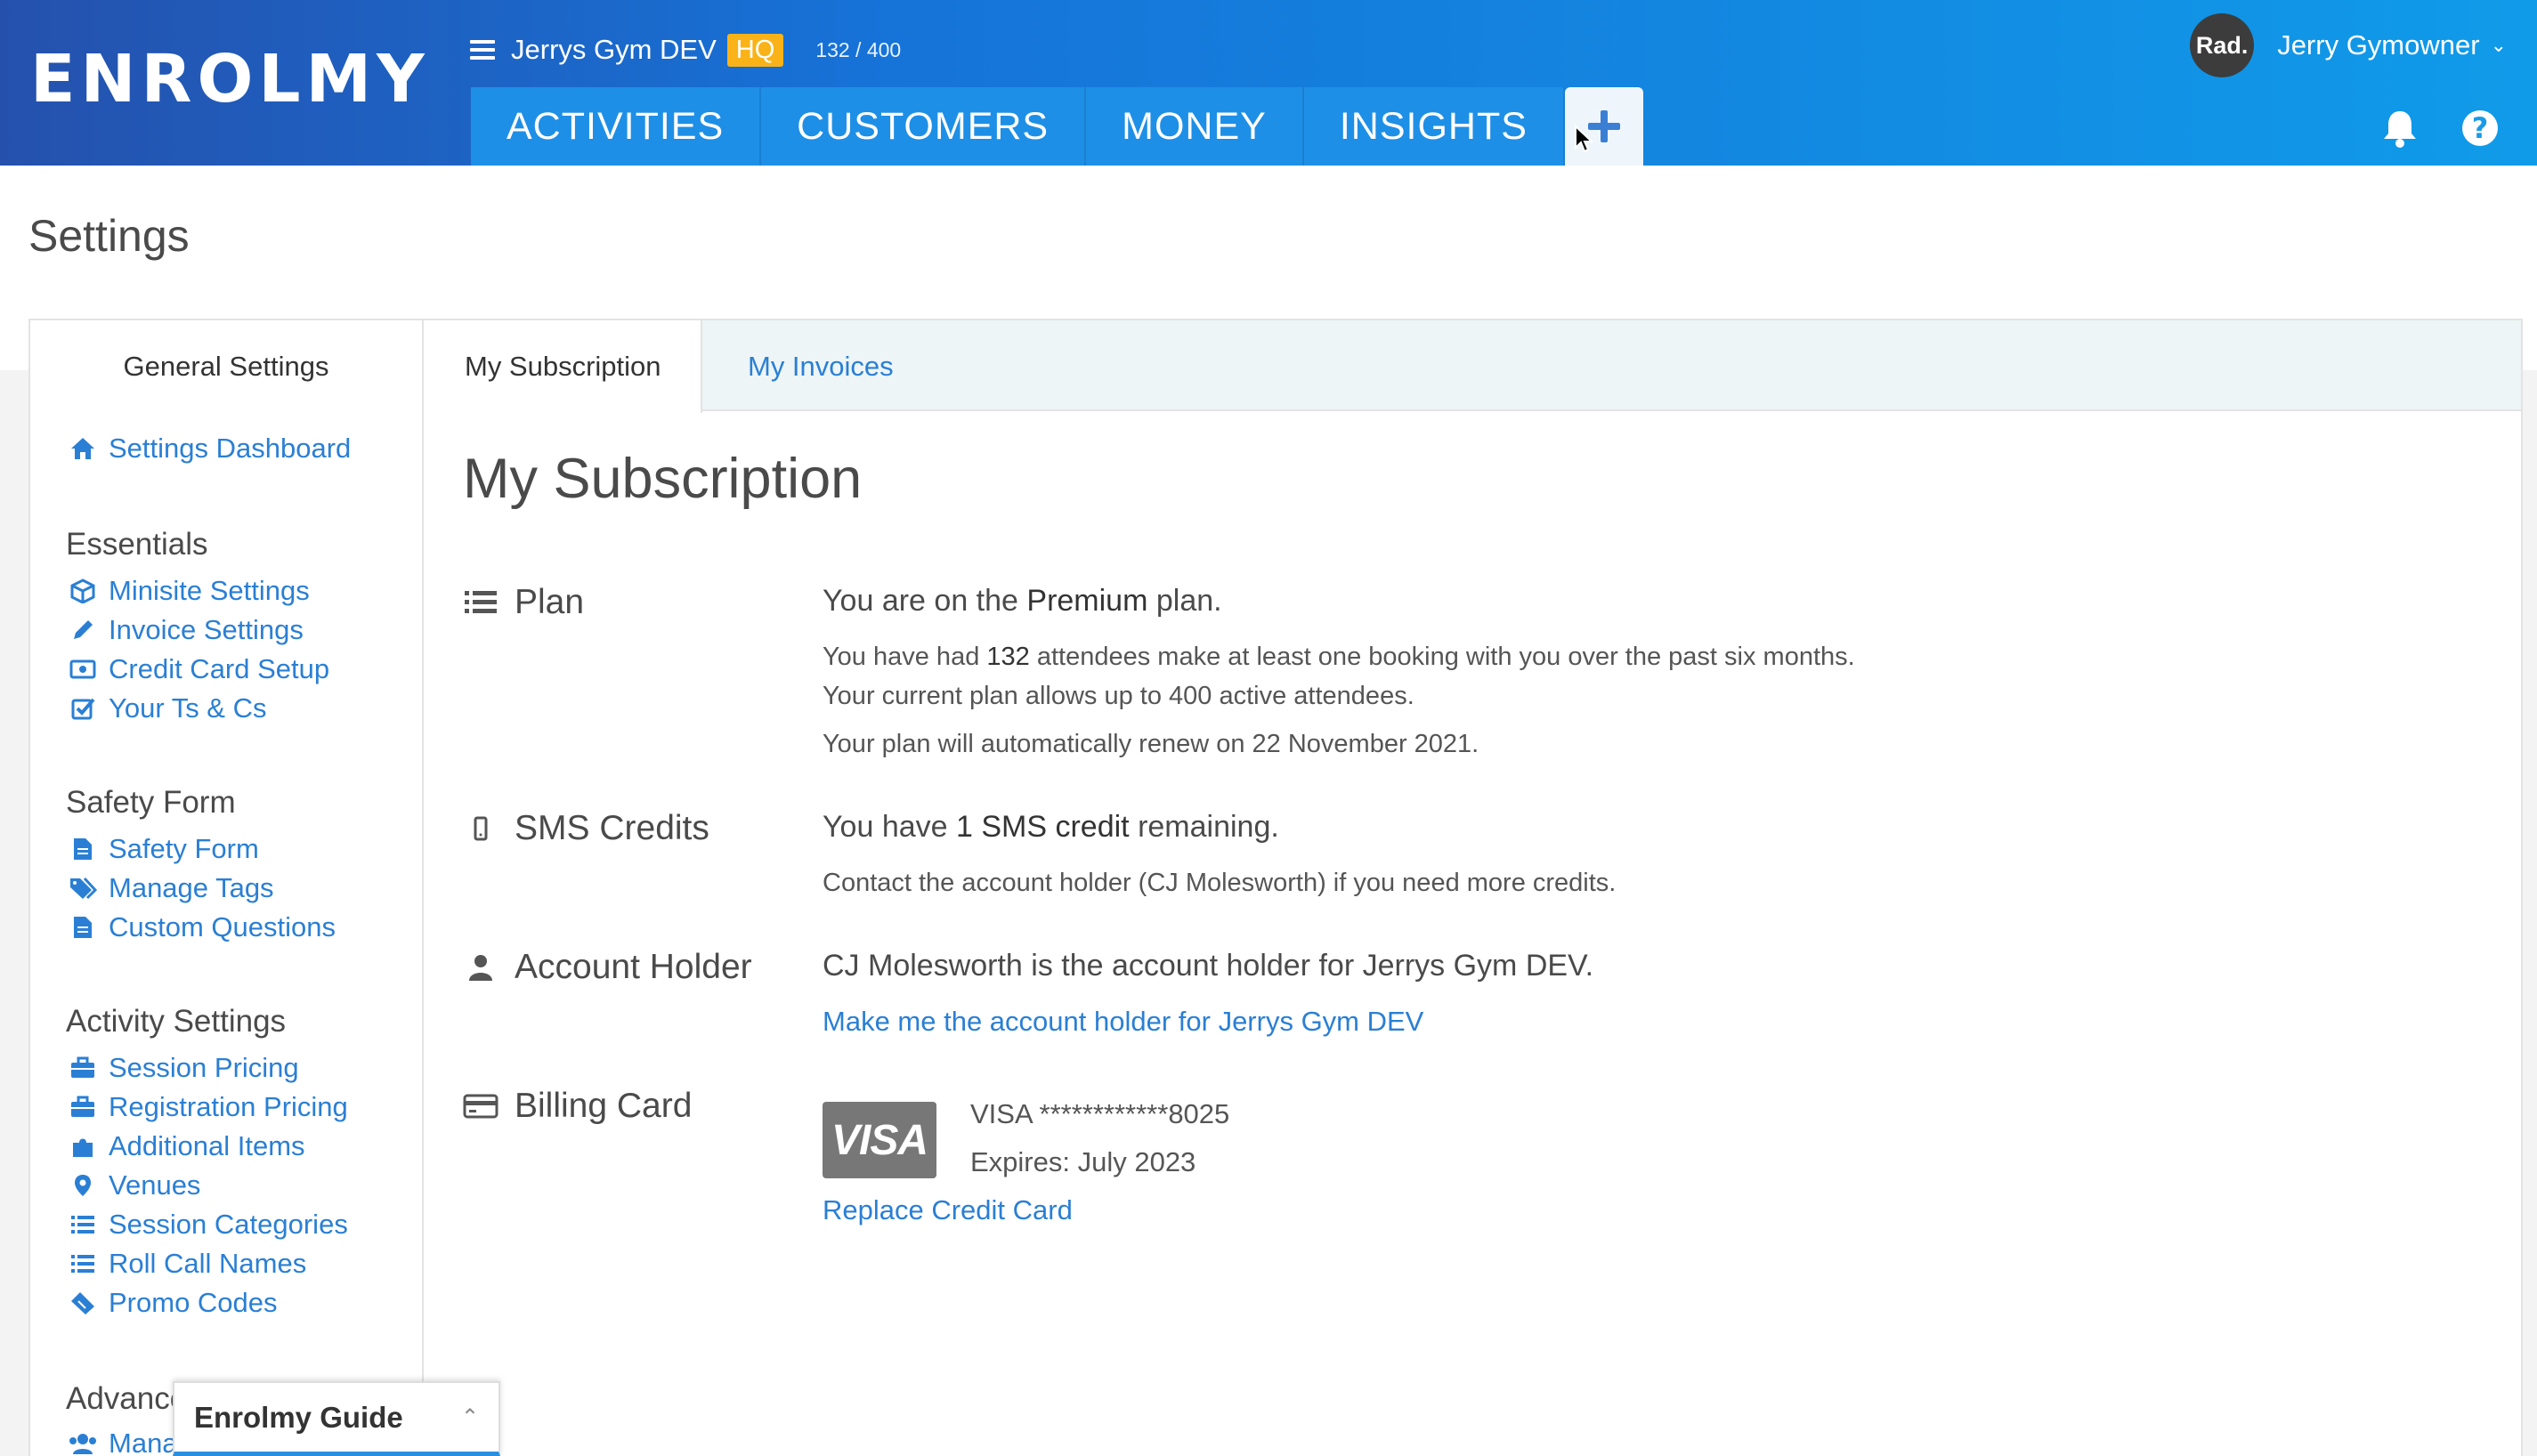 Image resolution: width=2537 pixels, height=1456 pixels. What do you see at coordinates (226, 366) in the screenshot?
I see `sidebar-heading: General Settings` at bounding box center [226, 366].